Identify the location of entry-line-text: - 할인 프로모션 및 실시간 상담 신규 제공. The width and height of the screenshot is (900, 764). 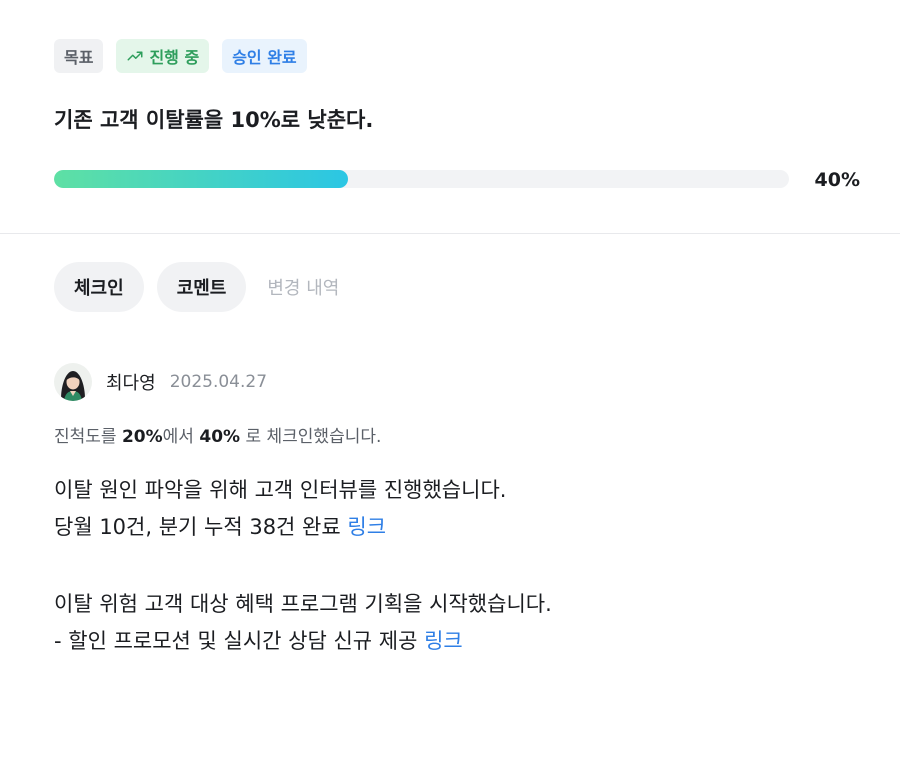
(239, 641).